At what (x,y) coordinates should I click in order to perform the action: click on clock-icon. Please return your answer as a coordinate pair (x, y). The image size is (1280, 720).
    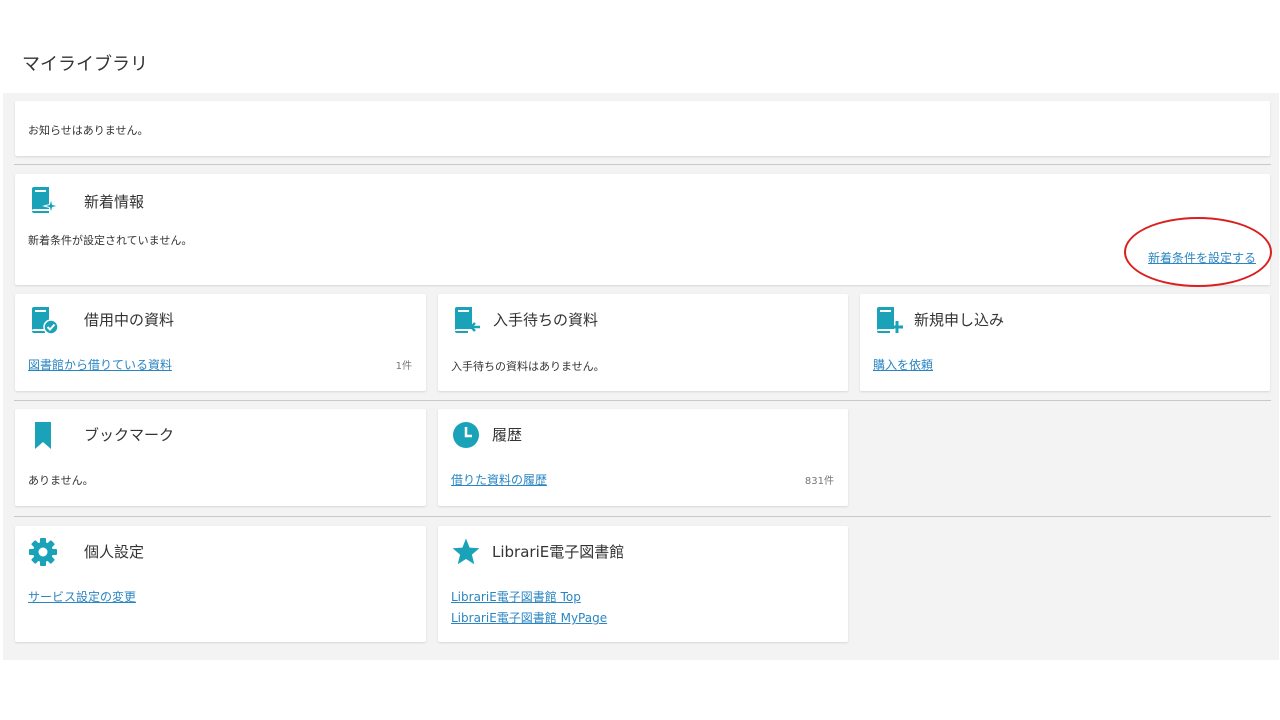
    Looking at the image, I should click on (466, 435).